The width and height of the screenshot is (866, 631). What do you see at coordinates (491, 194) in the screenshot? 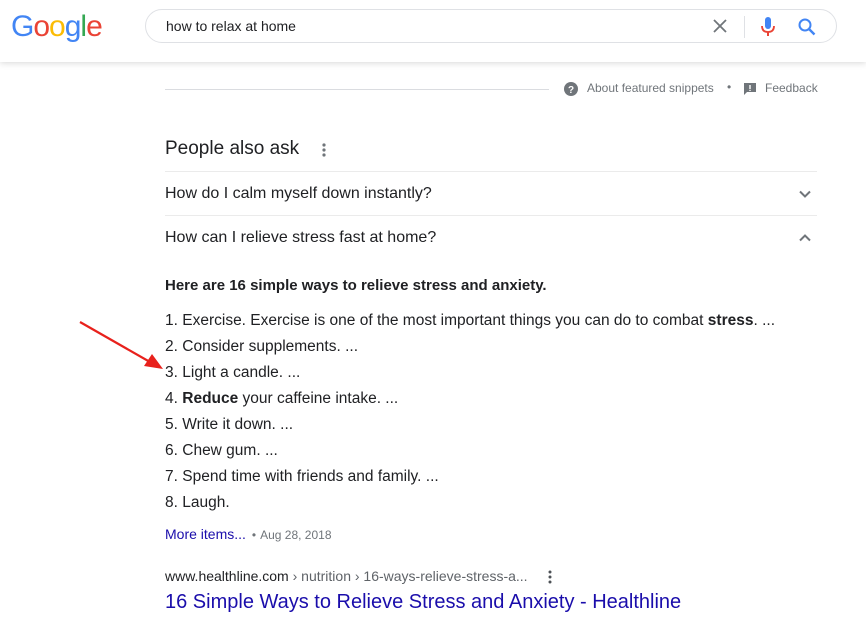
I see `paa-question: How do I calm myself down instantly?` at bounding box center [491, 194].